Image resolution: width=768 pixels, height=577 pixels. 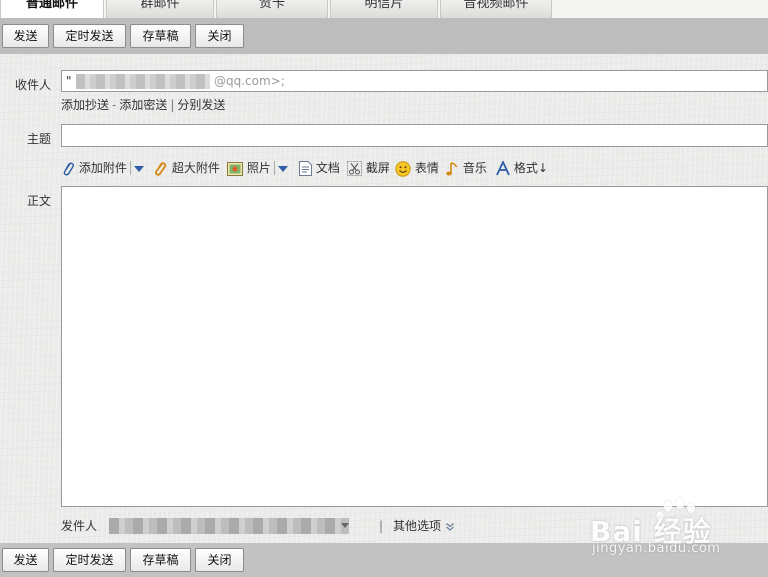 I want to click on paperclip-icon, so click(x=69, y=168).